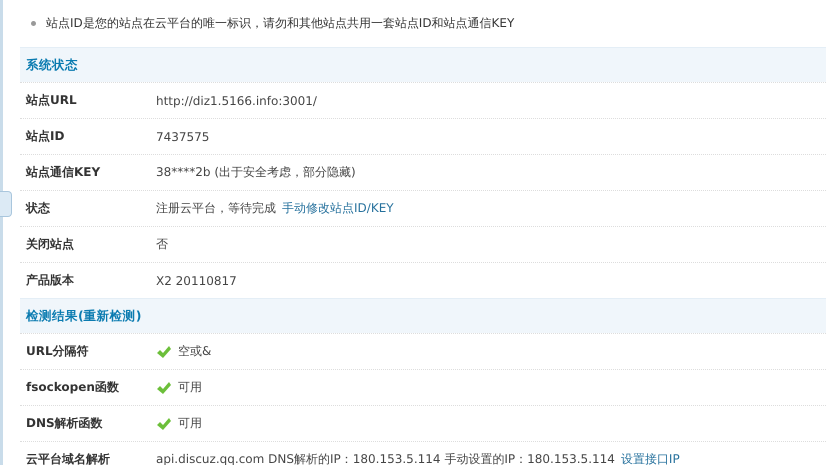 This screenshot has width=834, height=465. What do you see at coordinates (33, 23) in the screenshot?
I see `bullet-icon` at bounding box center [33, 23].